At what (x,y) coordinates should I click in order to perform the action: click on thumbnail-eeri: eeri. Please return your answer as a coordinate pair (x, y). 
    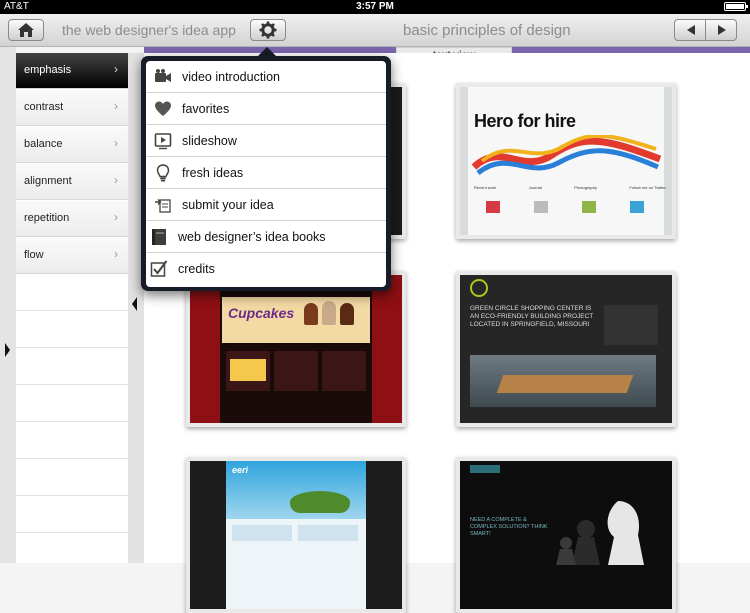
    Looking at the image, I should click on (296, 535).